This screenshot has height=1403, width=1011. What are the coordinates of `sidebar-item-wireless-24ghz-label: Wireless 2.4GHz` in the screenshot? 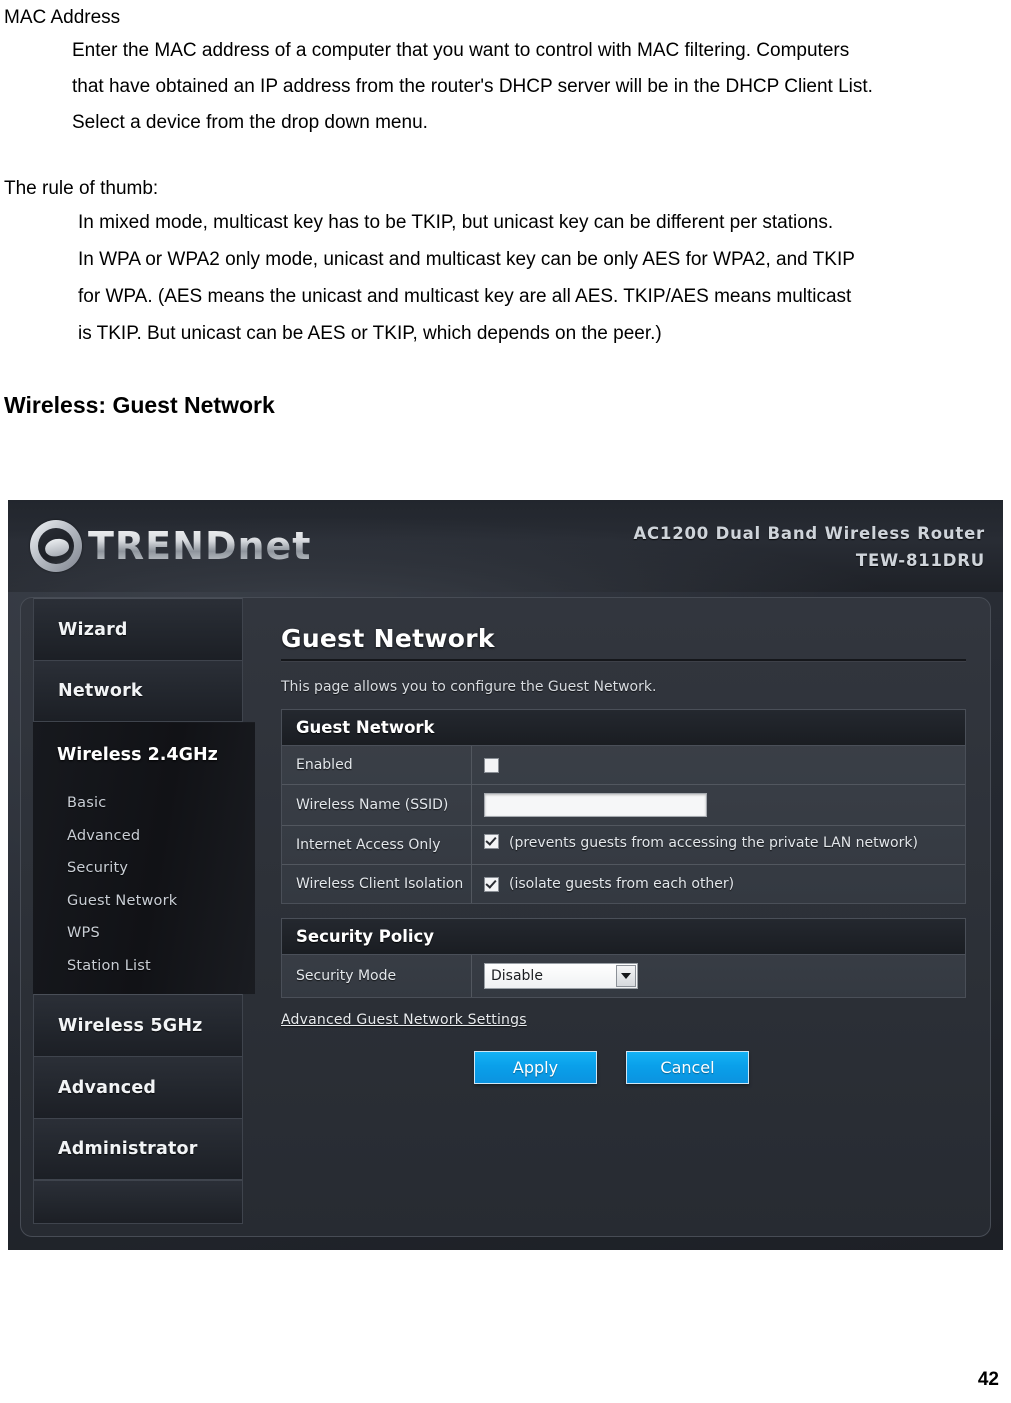 It's located at (137, 755).